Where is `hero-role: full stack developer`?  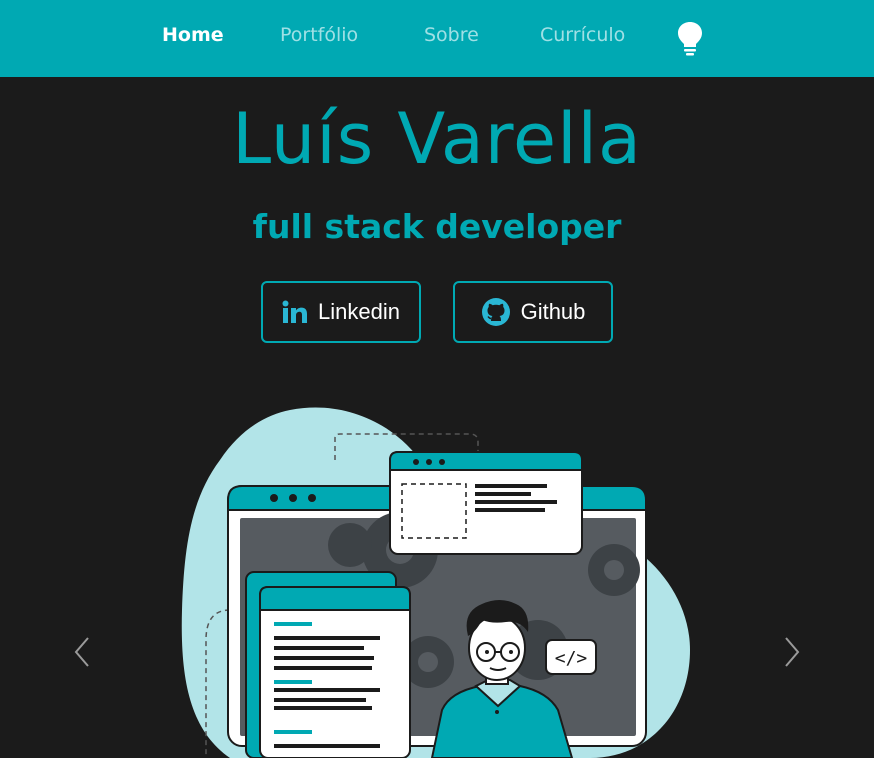 hero-role: full stack developer is located at coordinates (437, 226).